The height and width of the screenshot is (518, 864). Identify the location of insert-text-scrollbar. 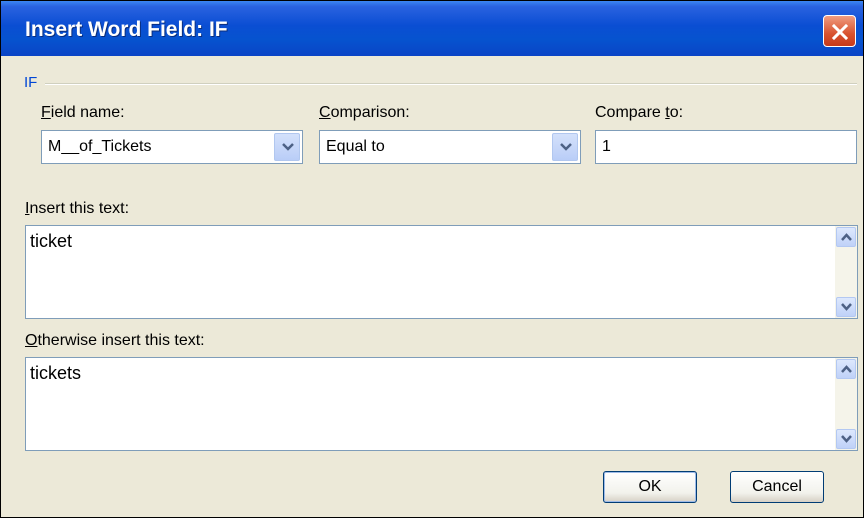
(846, 272).